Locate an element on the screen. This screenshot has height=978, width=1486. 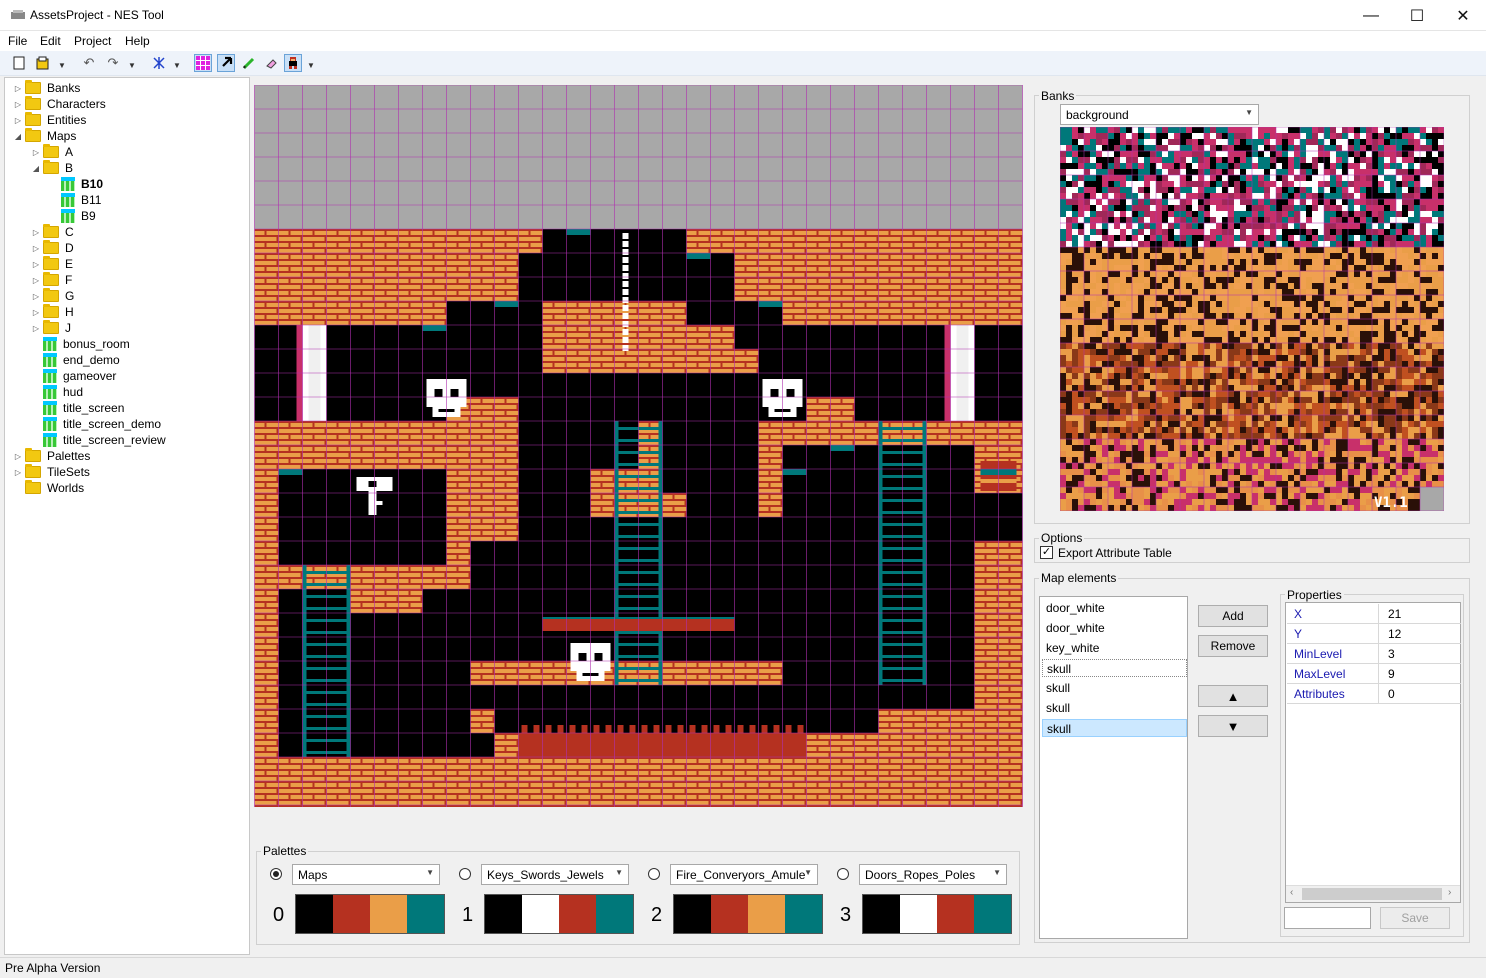
horizontal-scrollbar: ‹ › is located at coordinates (1373, 893).